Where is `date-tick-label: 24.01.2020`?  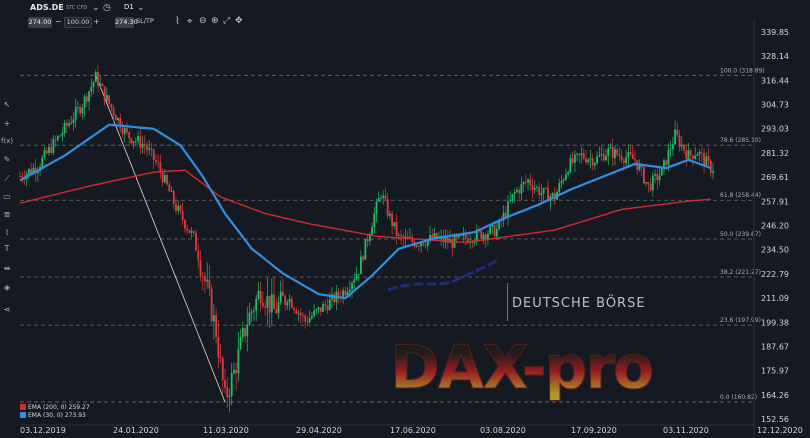 date-tick-label: 24.01.2020 is located at coordinates (136, 430).